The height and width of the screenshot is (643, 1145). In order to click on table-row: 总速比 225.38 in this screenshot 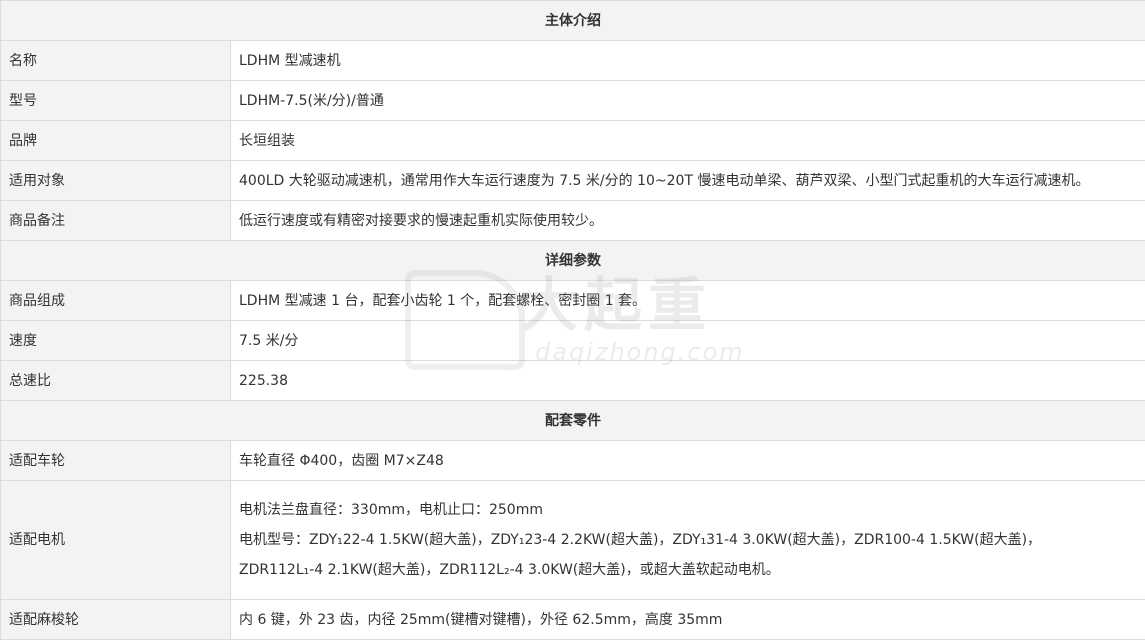, I will do `click(572, 380)`.